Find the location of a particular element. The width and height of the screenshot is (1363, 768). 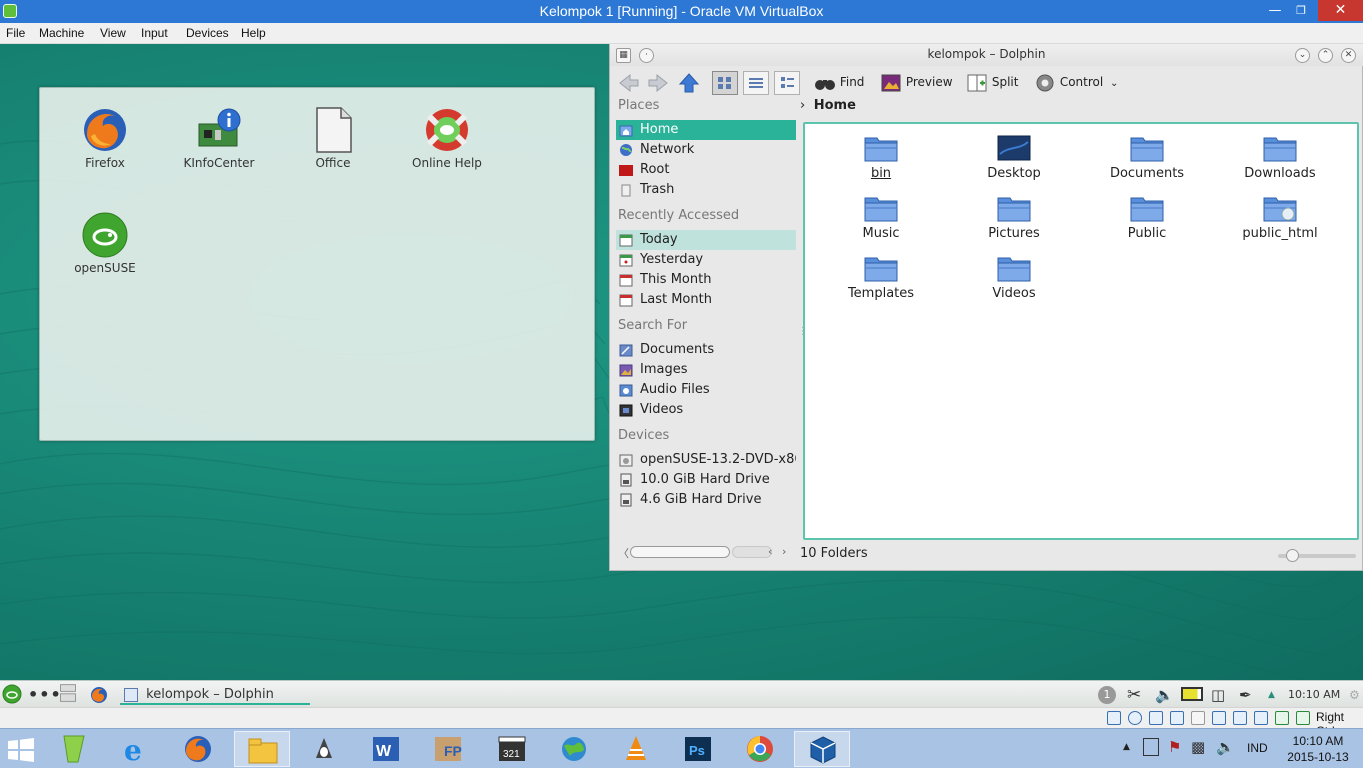

firefox-launcher-icon is located at coordinates (99, 695).